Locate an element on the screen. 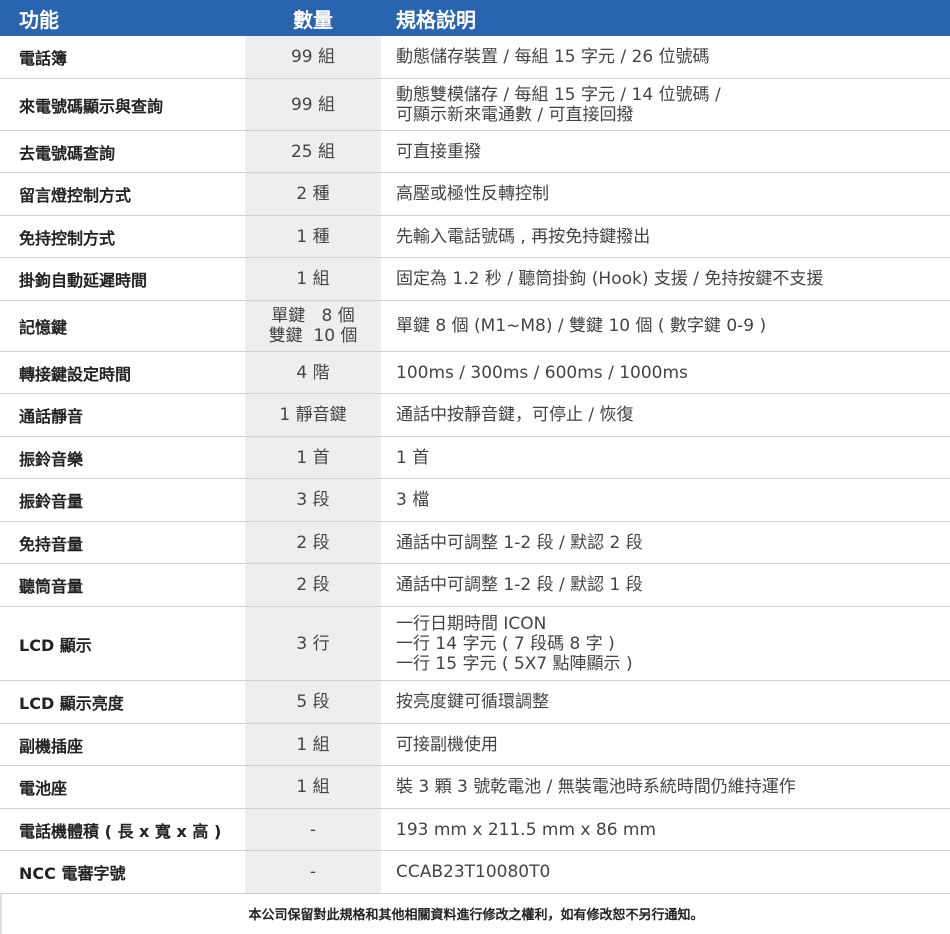 The image size is (950, 934). spec-cell: 通話中可調整 1-2 段 / 默認 1 段 is located at coordinates (665, 585).